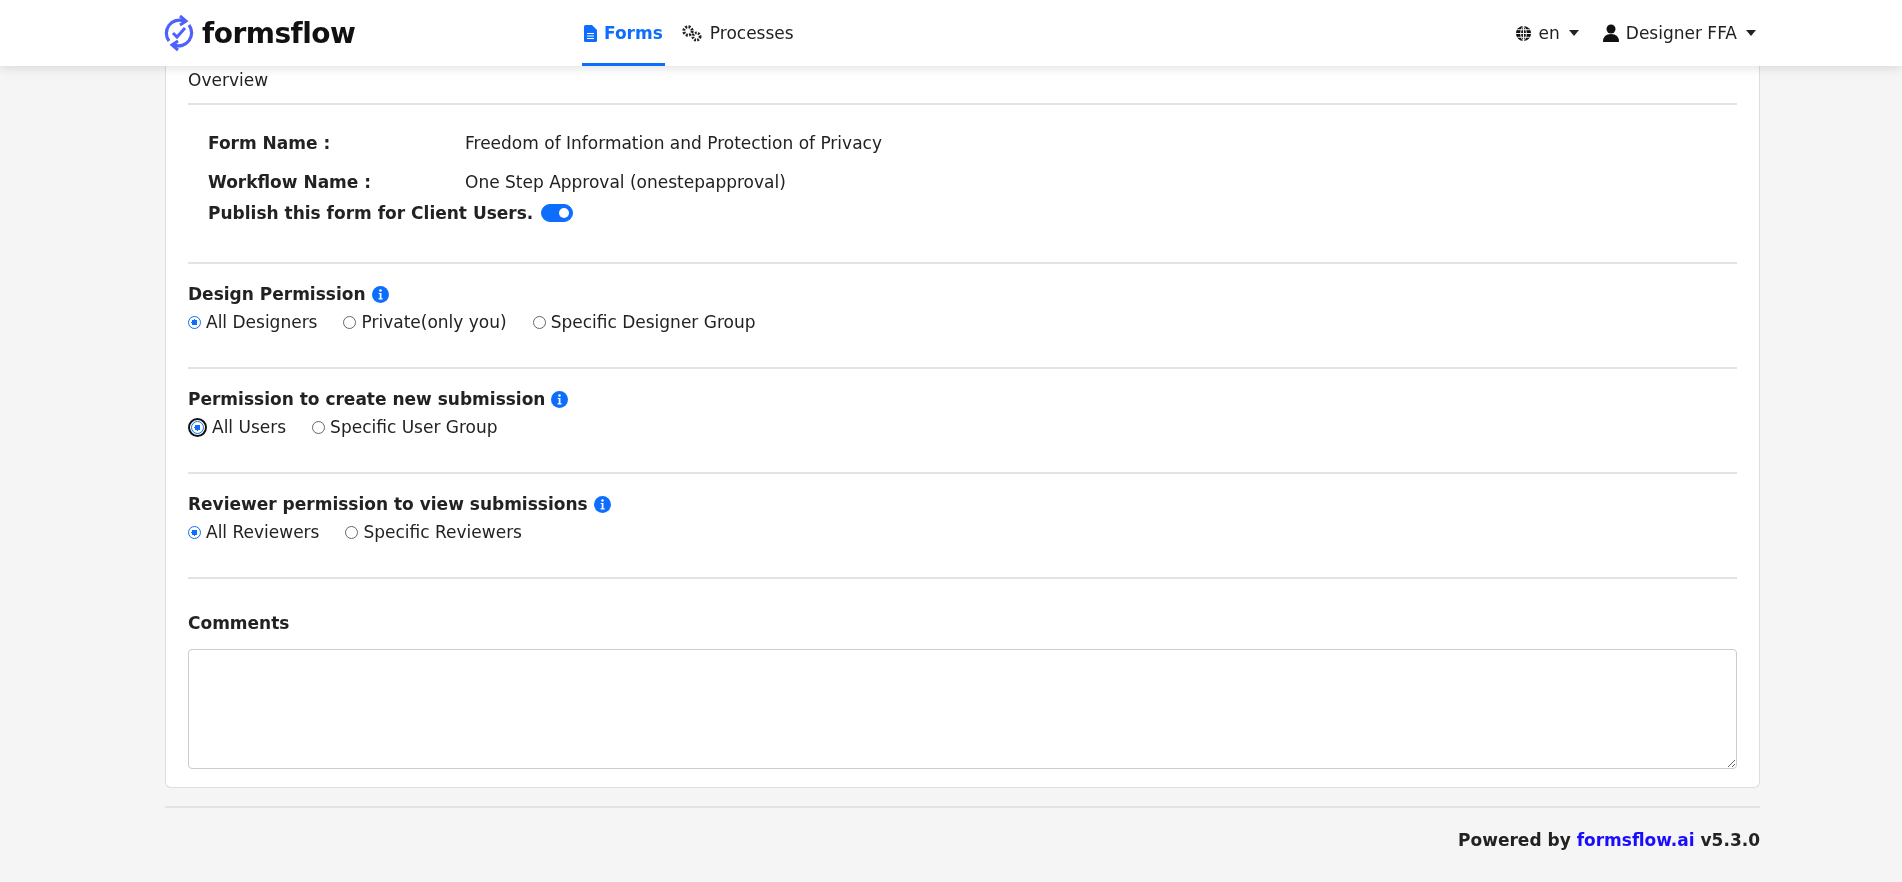 This screenshot has width=1902, height=882. I want to click on logo-icon, so click(179, 33).